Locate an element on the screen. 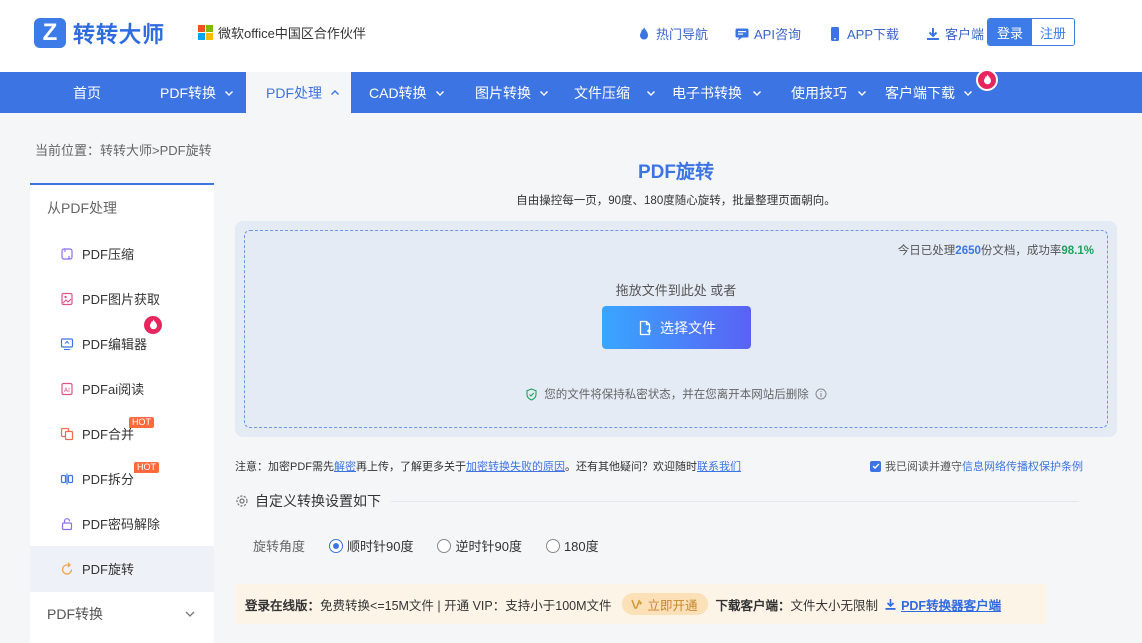 This screenshot has width=1142, height=643. settings-header: 自定义转换设置如下 is located at coordinates (657, 501).